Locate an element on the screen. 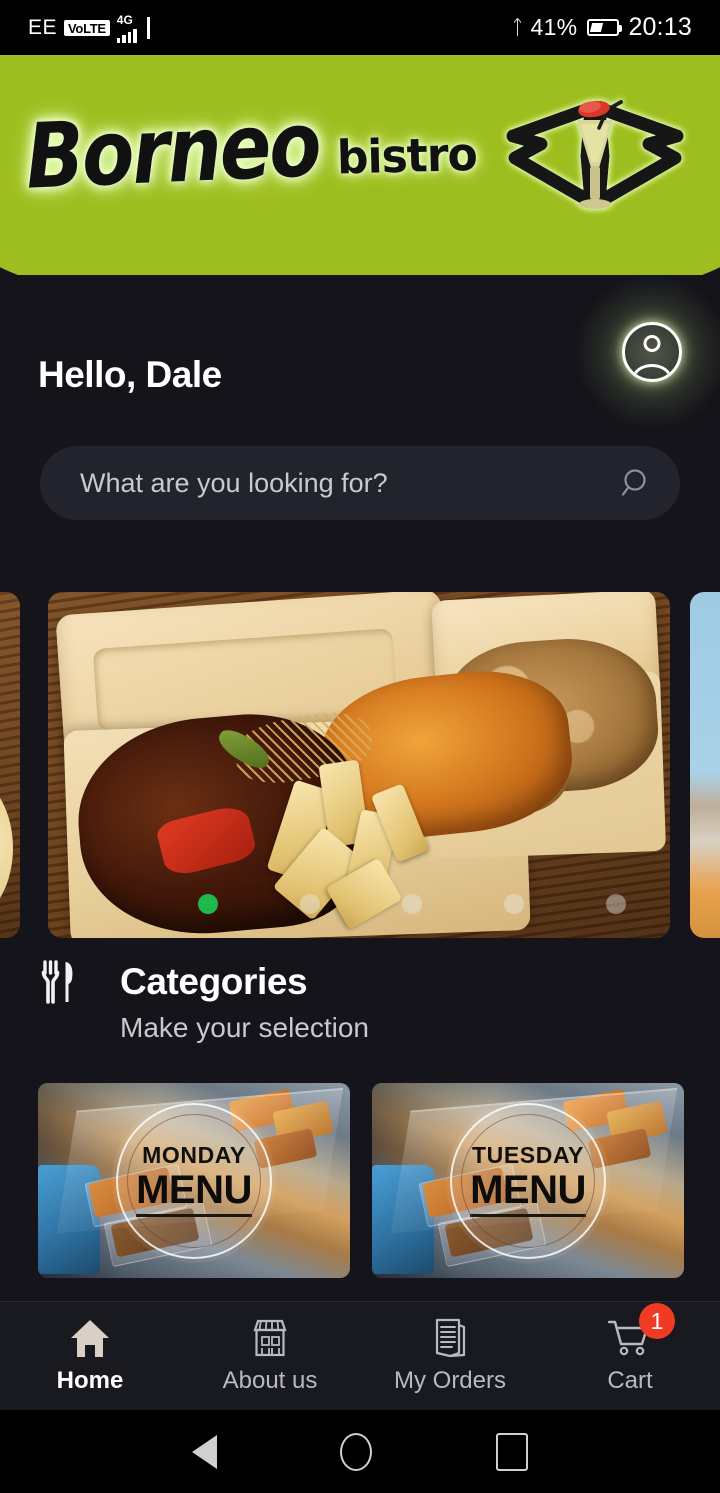 The width and height of the screenshot is (720, 1493). category-card-day: TUESDAY is located at coordinates (528, 1155).